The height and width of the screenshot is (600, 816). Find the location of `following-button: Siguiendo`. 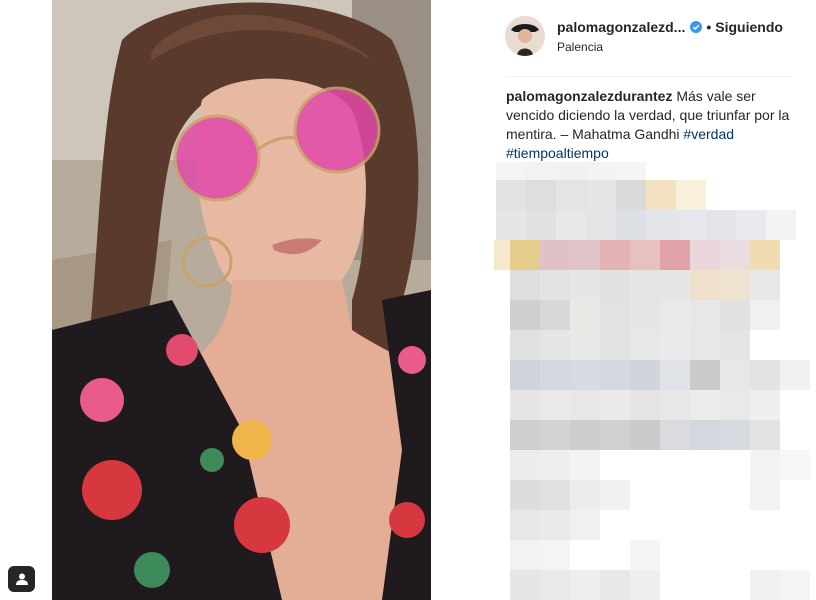

following-button: Siguiendo is located at coordinates (749, 27).